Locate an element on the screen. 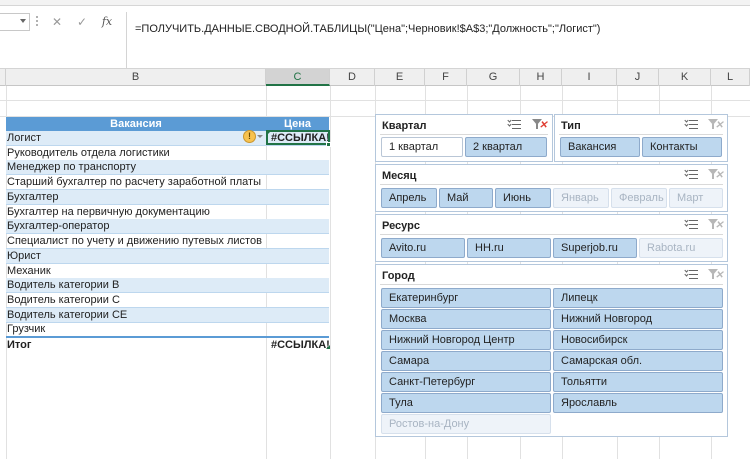  column-header-h: H is located at coordinates (541, 77).